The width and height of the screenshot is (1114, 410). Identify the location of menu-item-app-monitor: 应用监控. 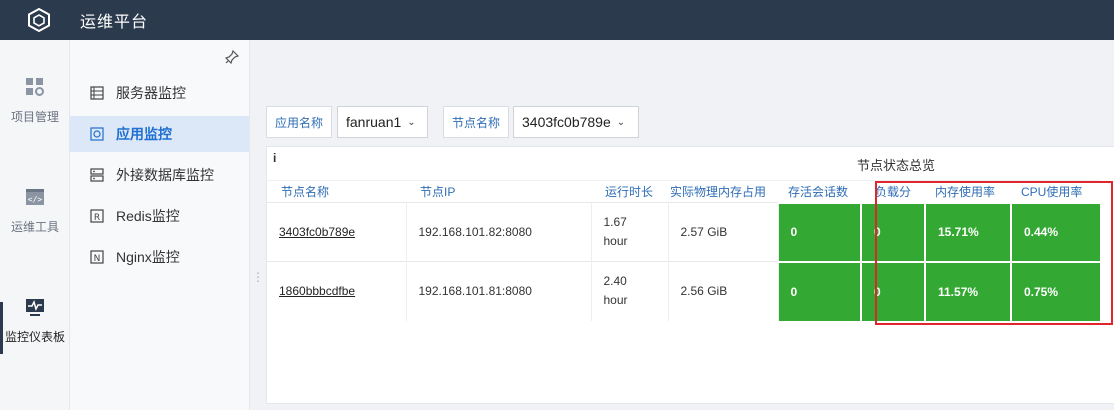
(159, 134).